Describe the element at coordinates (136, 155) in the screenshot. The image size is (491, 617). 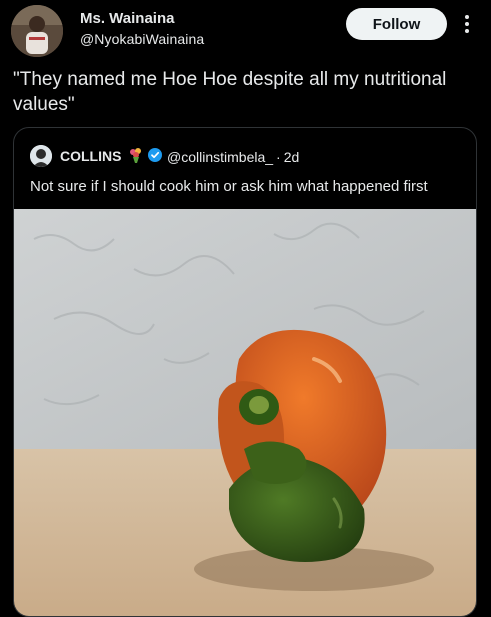
I see `bouquet-emoji-icon` at that location.